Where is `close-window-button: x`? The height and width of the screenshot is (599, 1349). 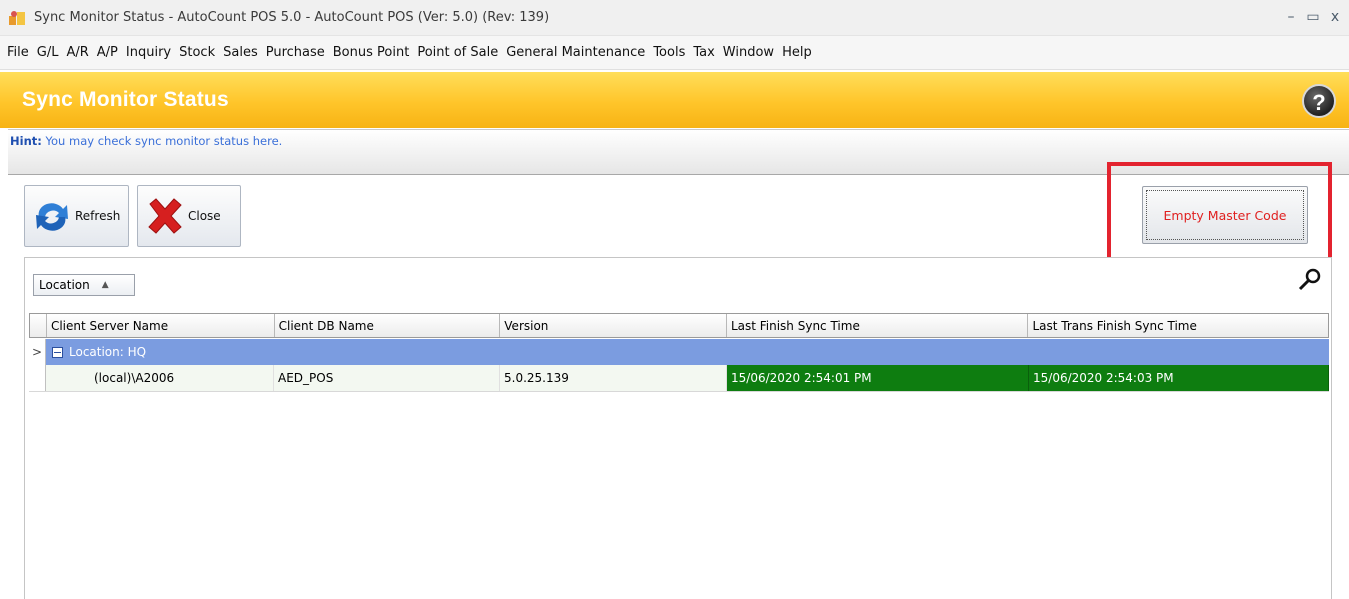
close-window-button: x is located at coordinates (1335, 17).